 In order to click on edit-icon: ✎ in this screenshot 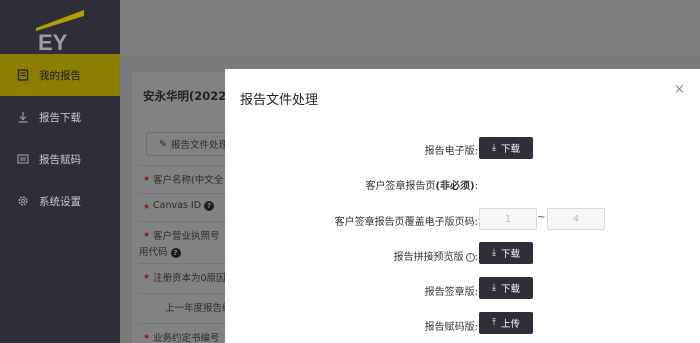, I will do `click(163, 144)`.